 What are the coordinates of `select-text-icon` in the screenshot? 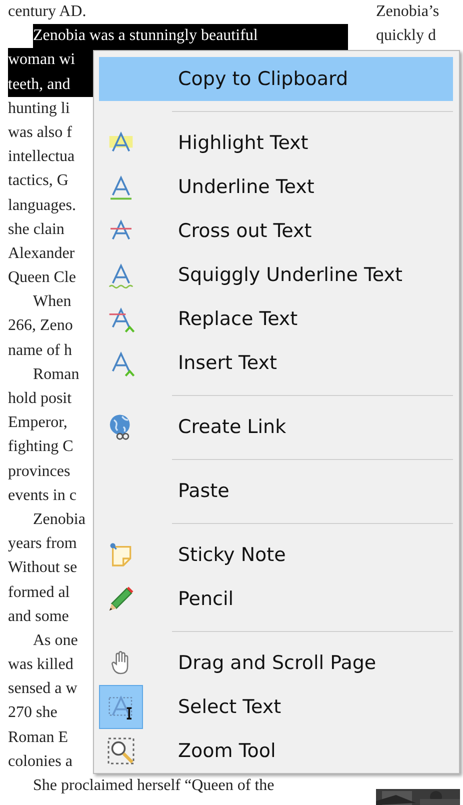 It's located at (121, 707).